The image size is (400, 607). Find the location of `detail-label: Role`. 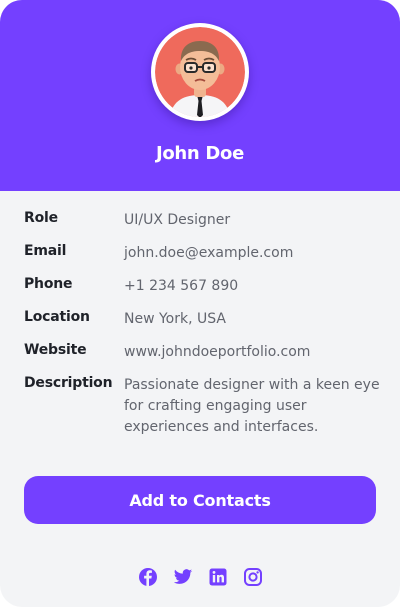

detail-label: Role is located at coordinates (41, 218).